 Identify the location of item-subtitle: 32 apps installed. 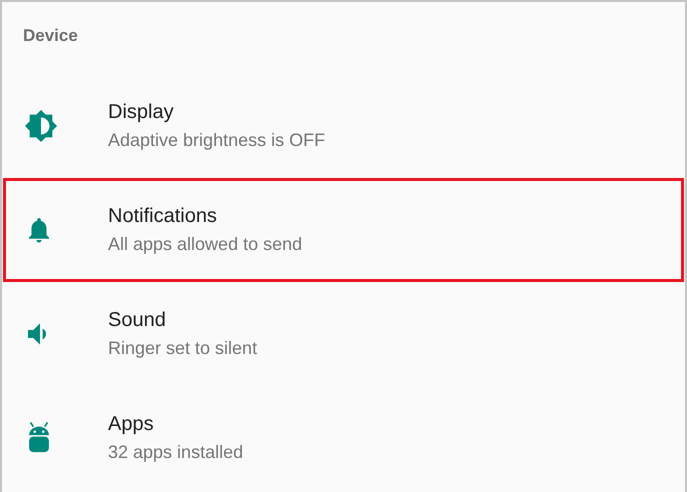
(176, 452).